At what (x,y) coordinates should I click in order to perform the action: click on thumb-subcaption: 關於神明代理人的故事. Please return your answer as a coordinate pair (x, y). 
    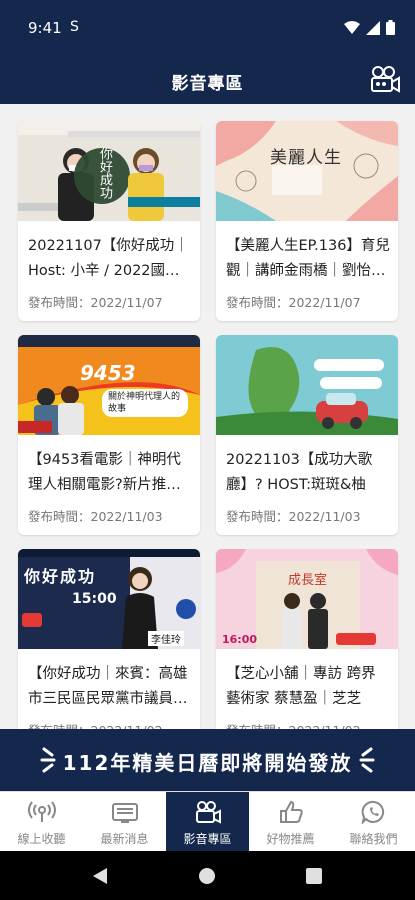
    Looking at the image, I should click on (145, 403).